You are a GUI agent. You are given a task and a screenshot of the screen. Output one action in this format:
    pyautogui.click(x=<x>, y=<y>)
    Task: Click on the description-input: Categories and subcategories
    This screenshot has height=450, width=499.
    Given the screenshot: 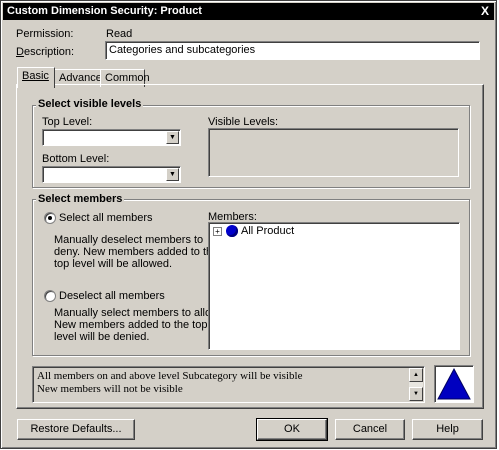 What is the action you would take?
    pyautogui.click(x=292, y=50)
    